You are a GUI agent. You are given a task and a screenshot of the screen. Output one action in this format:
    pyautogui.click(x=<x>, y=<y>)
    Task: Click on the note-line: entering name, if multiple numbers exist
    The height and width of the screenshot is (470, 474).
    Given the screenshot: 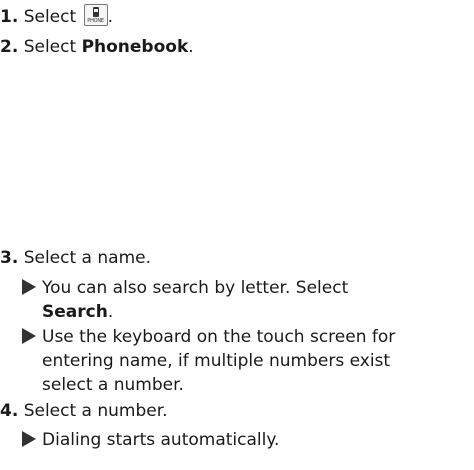 What is the action you would take?
    pyautogui.click(x=216, y=361)
    